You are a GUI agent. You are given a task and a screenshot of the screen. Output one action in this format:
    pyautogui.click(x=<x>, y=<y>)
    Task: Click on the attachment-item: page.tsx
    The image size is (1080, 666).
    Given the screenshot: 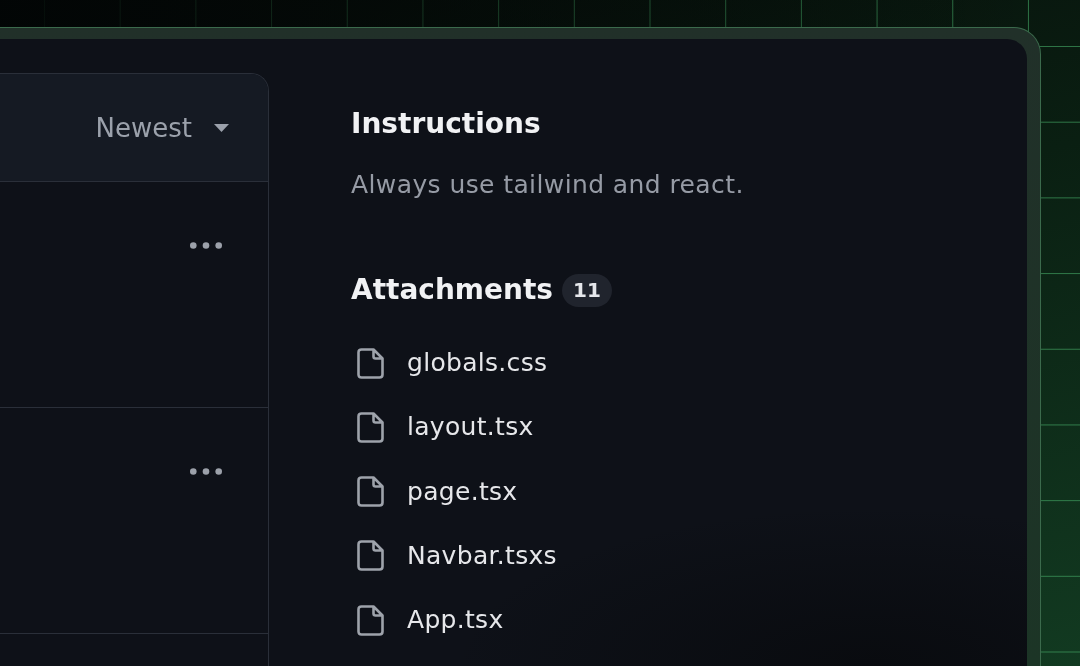 What is the action you would take?
    pyautogui.click(x=437, y=491)
    